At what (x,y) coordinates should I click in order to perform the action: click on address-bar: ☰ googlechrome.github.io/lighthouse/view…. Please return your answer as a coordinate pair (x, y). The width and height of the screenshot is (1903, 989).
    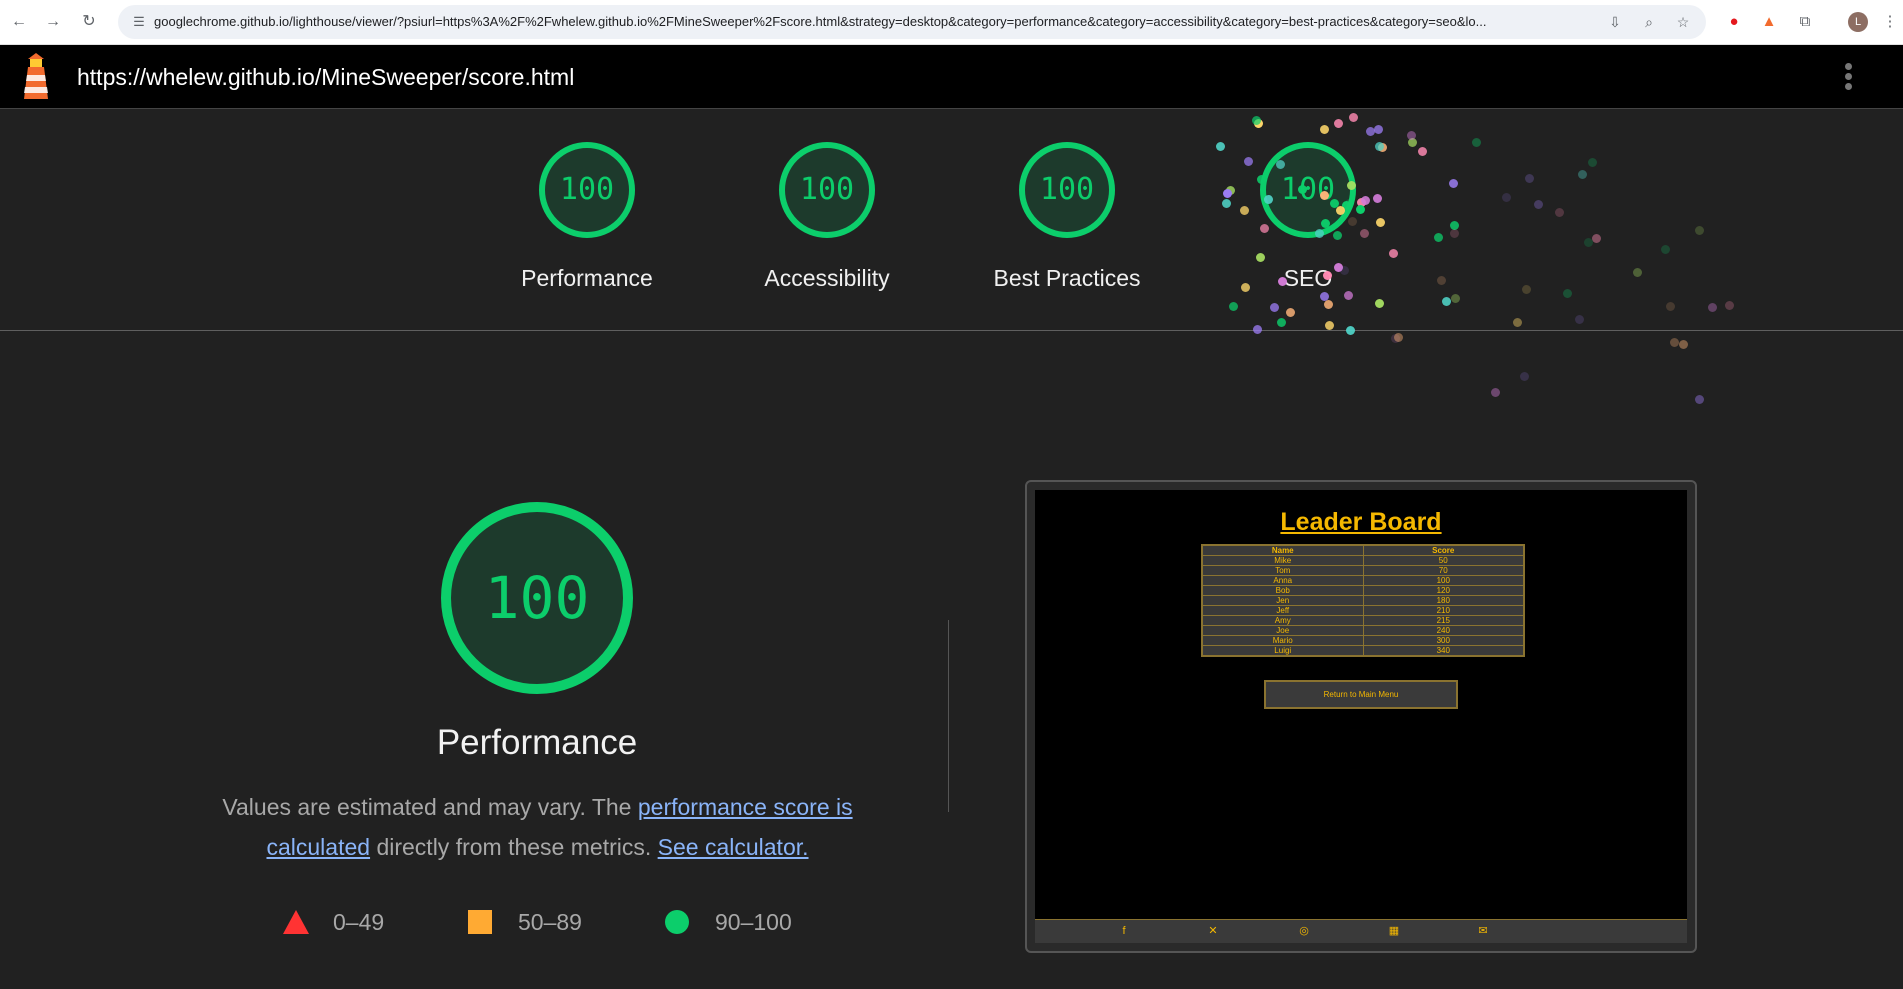
    Looking at the image, I should click on (912, 22).